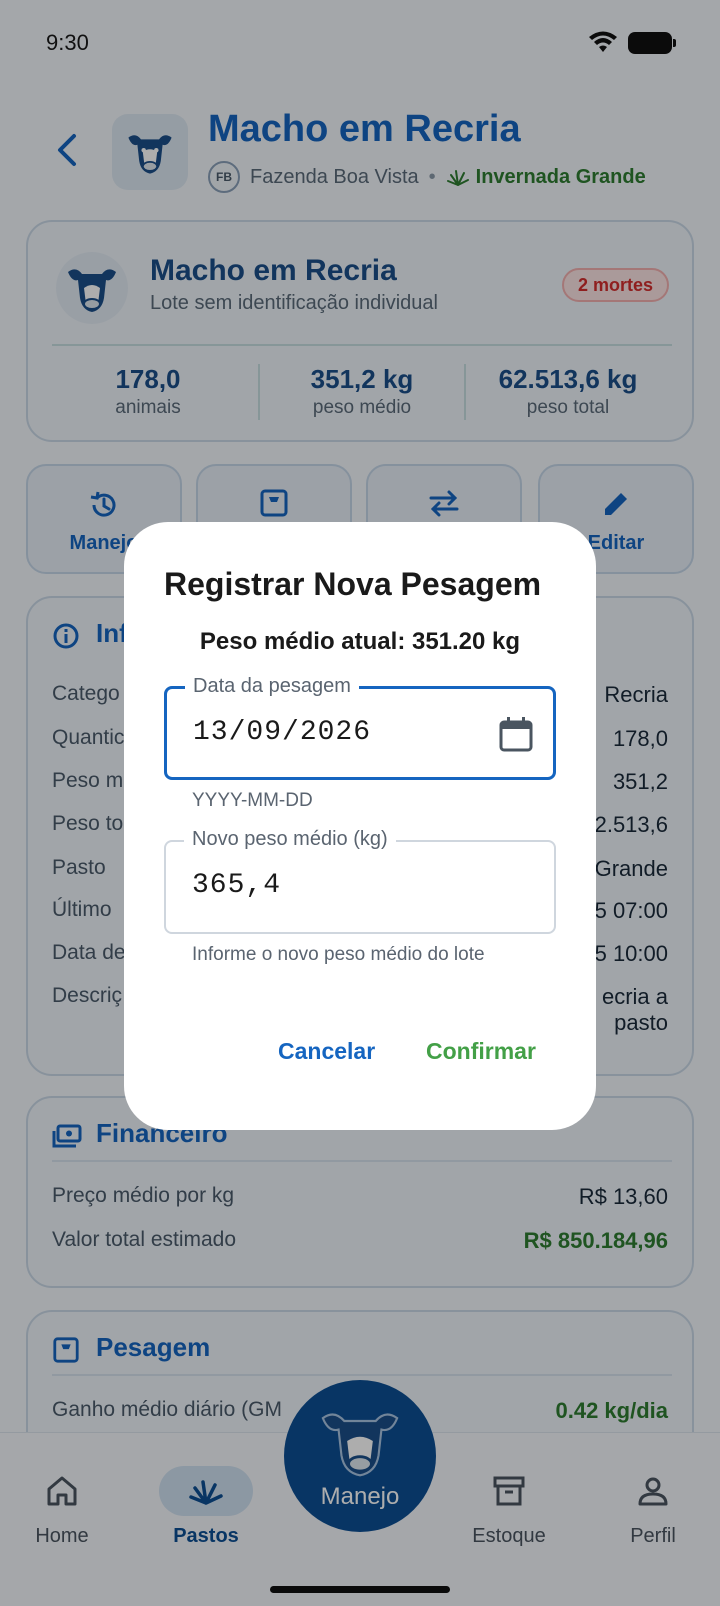 The height and width of the screenshot is (1606, 720). I want to click on weight-field-value: 365,4, so click(237, 885).